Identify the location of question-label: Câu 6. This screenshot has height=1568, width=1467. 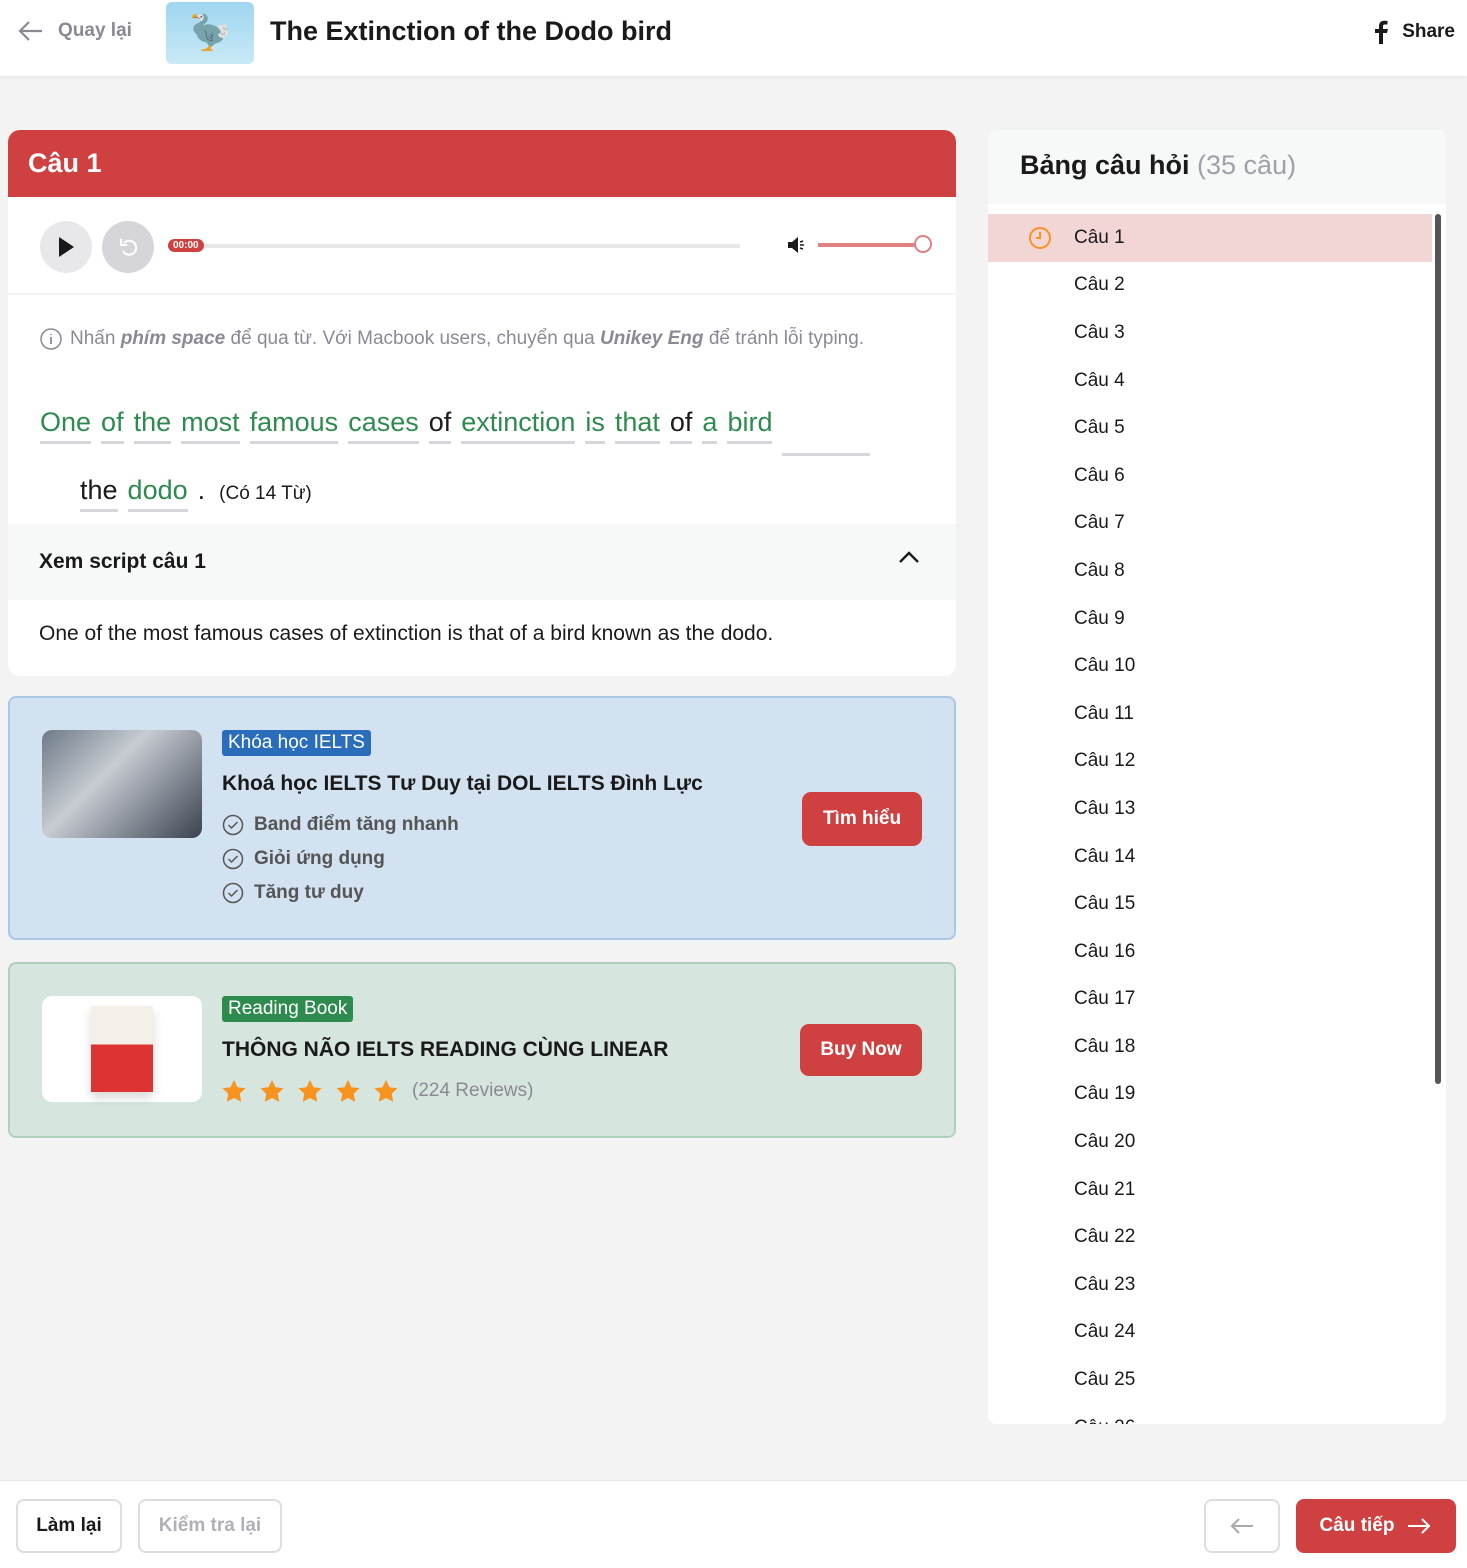
(1099, 475).